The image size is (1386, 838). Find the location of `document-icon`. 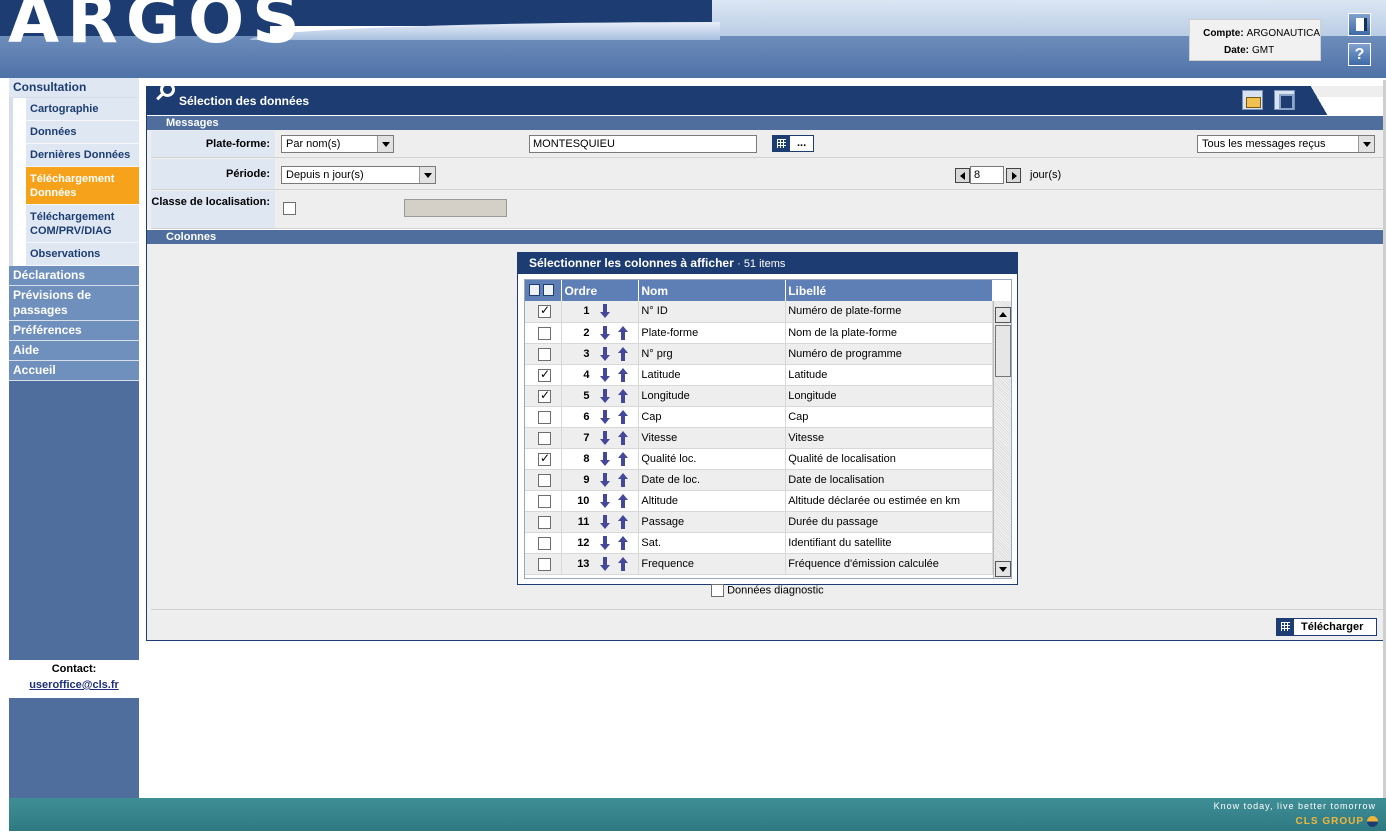

document-icon is located at coordinates (1359, 24).